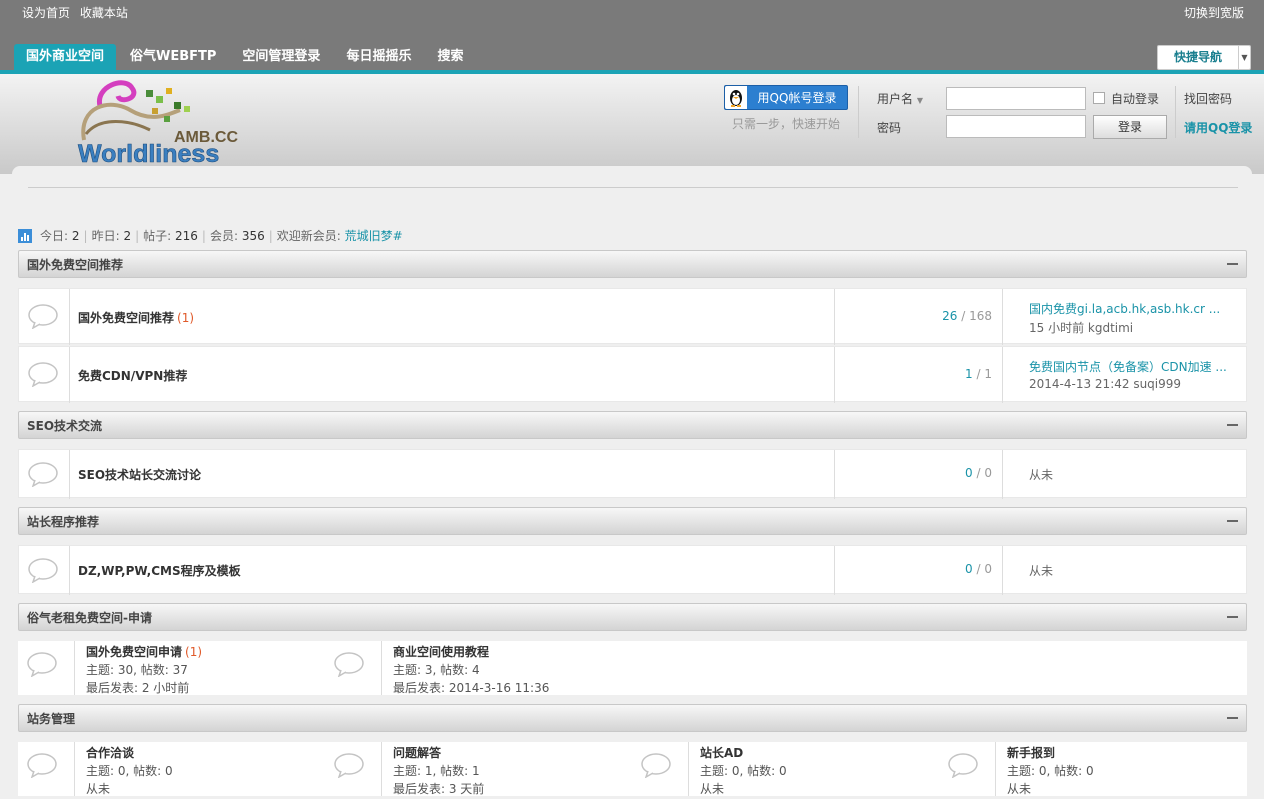  I want to click on forum-grid-text: 站长AD 主题: 0, 帖数: 0 从未, so click(743, 771).